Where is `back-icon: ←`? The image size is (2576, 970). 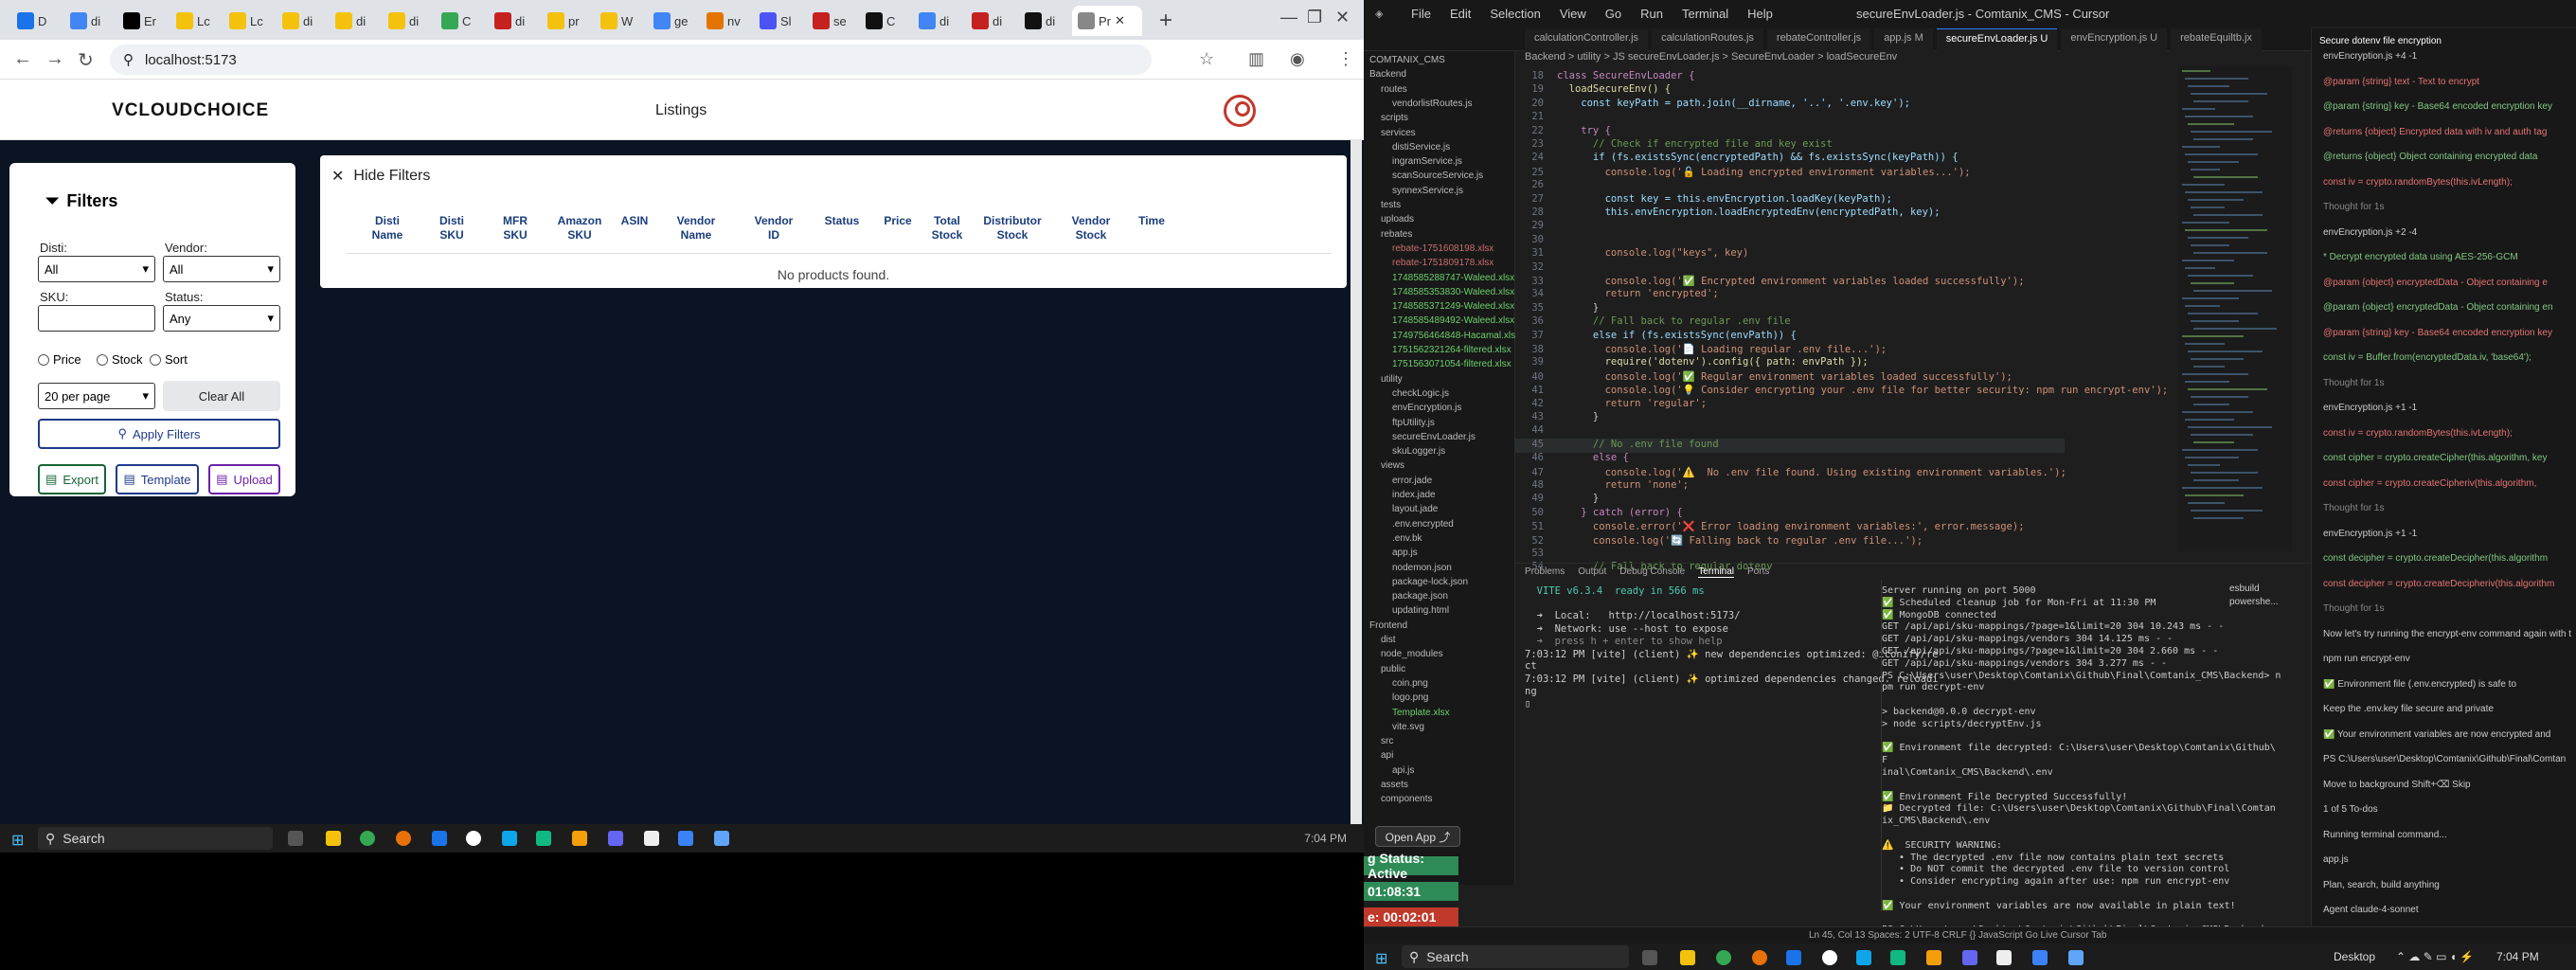
back-icon: ← is located at coordinates (22, 59).